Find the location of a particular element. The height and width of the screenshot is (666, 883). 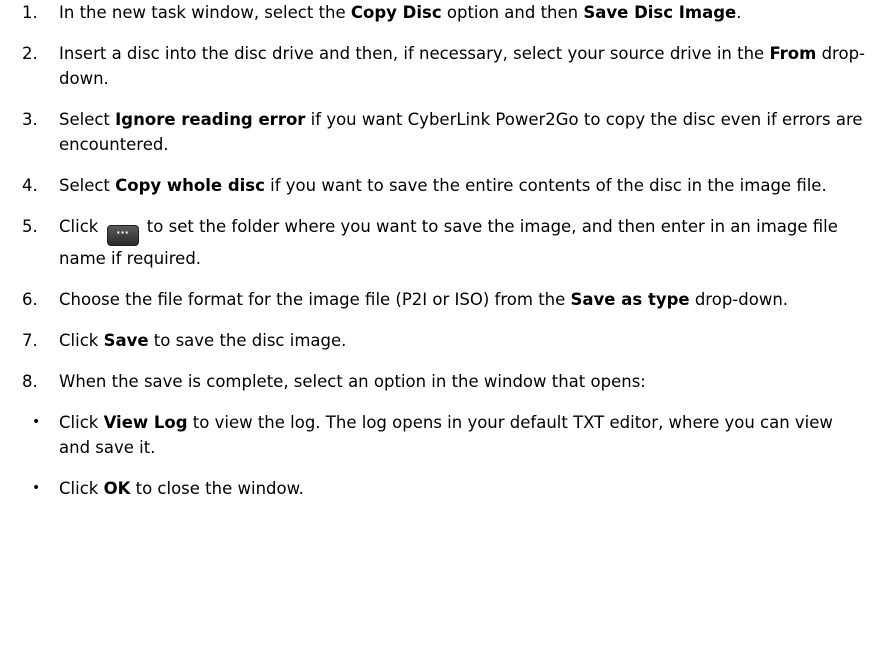

step-number: 7. is located at coordinates (30, 340).